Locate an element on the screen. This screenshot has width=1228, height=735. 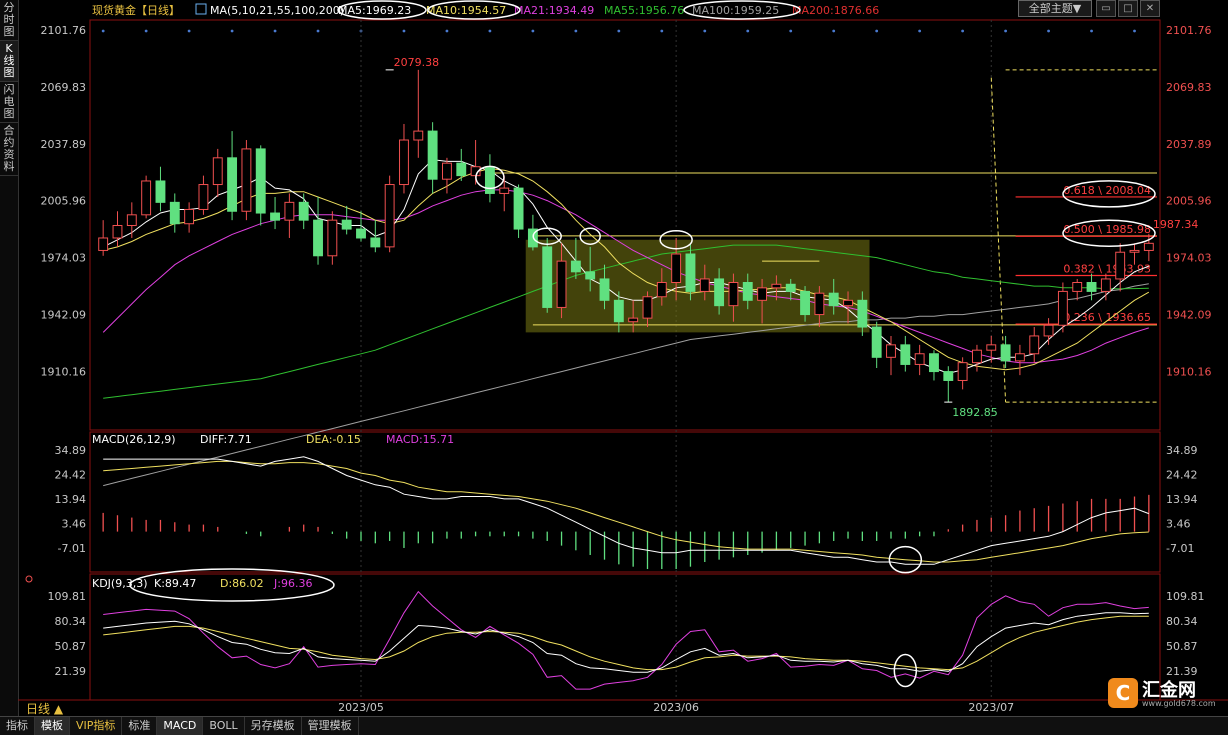
ma-legend-item: MA21:1934.49 is located at coordinates (554, 10).